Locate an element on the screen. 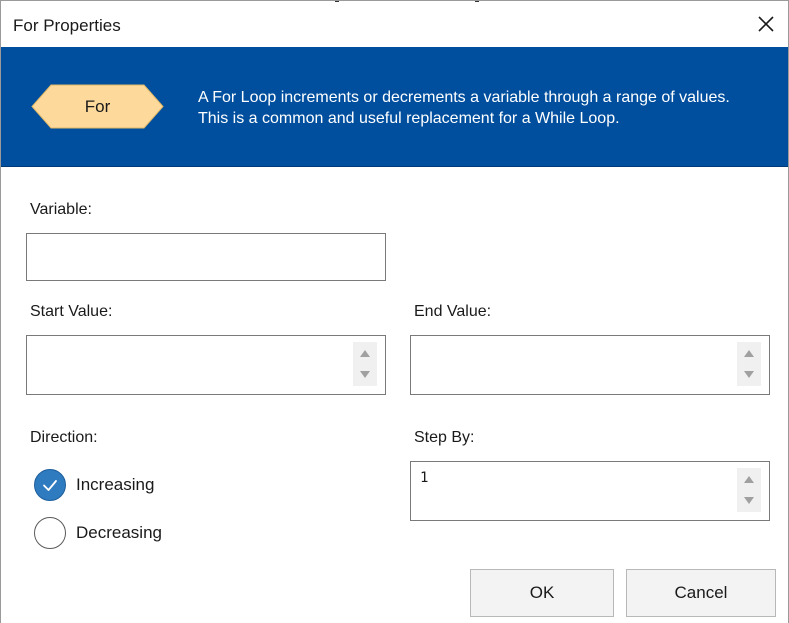  end-value-spin-buttons is located at coordinates (749, 364).